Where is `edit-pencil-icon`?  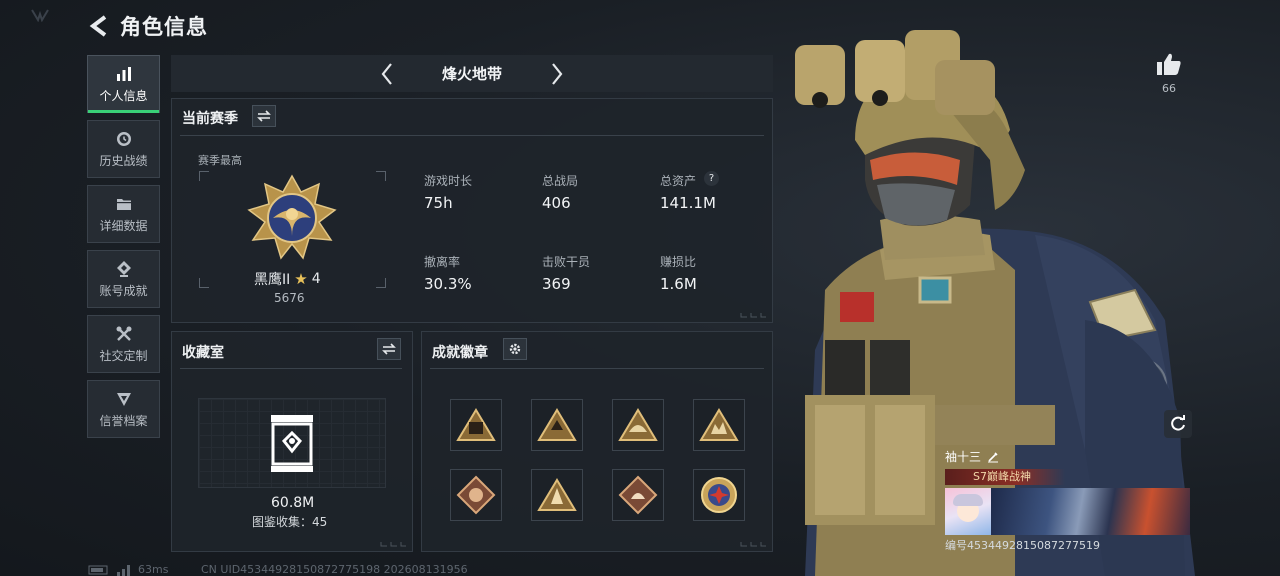
edit-pencil-icon is located at coordinates (993, 457).